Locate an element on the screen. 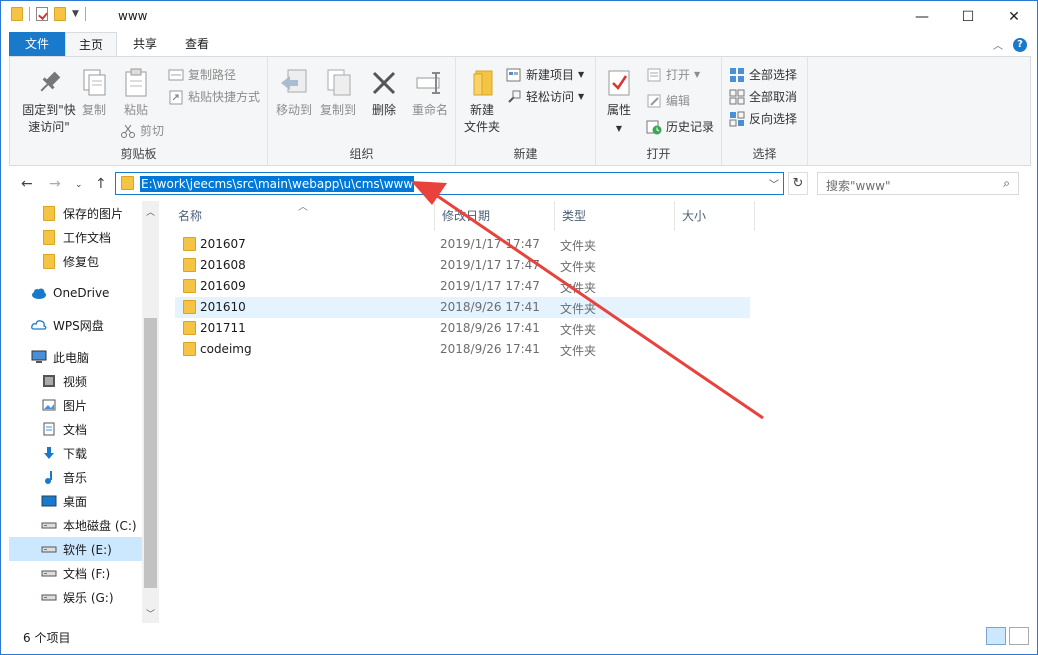 The image size is (1038, 655). search-box: 搜索"www" ⌕ is located at coordinates (918, 183).